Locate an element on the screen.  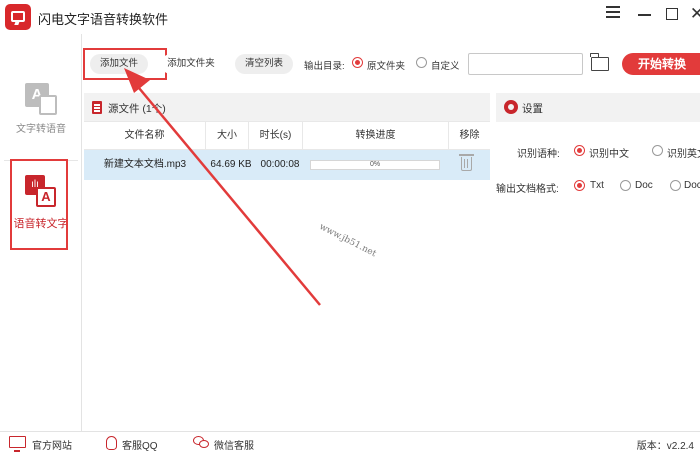
settings-header: 设置 is located at coordinates (598, 107).